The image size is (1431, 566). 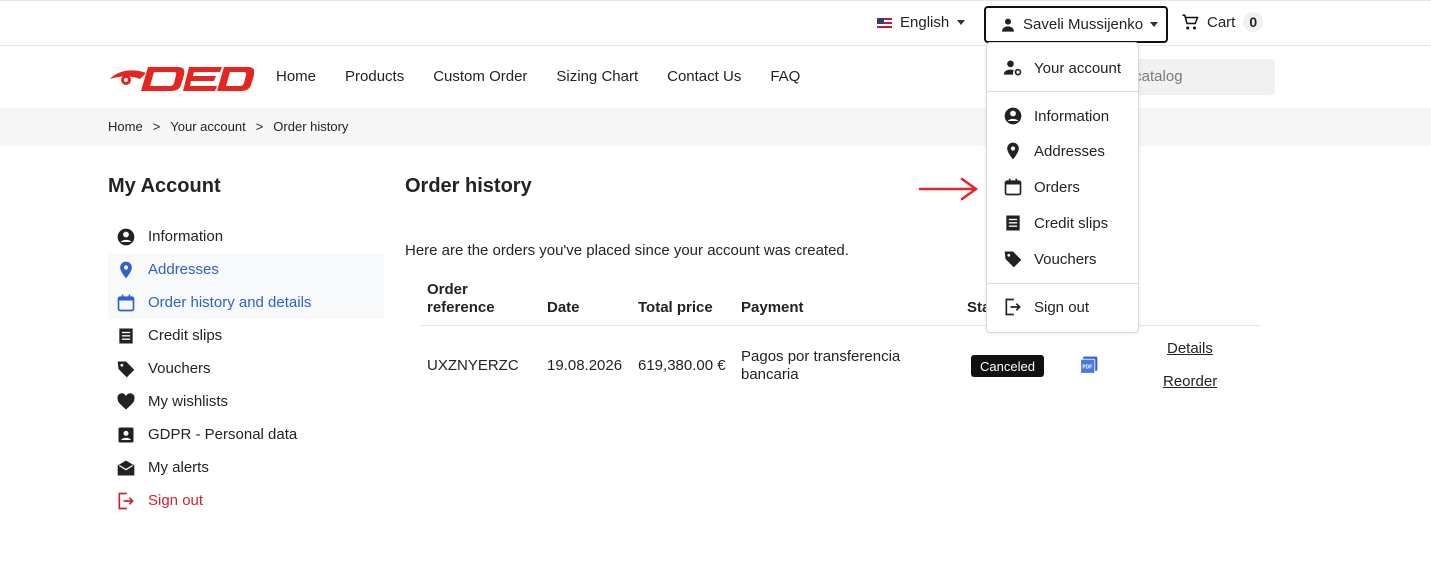 I want to click on ded-logo, so click(x=182, y=79).